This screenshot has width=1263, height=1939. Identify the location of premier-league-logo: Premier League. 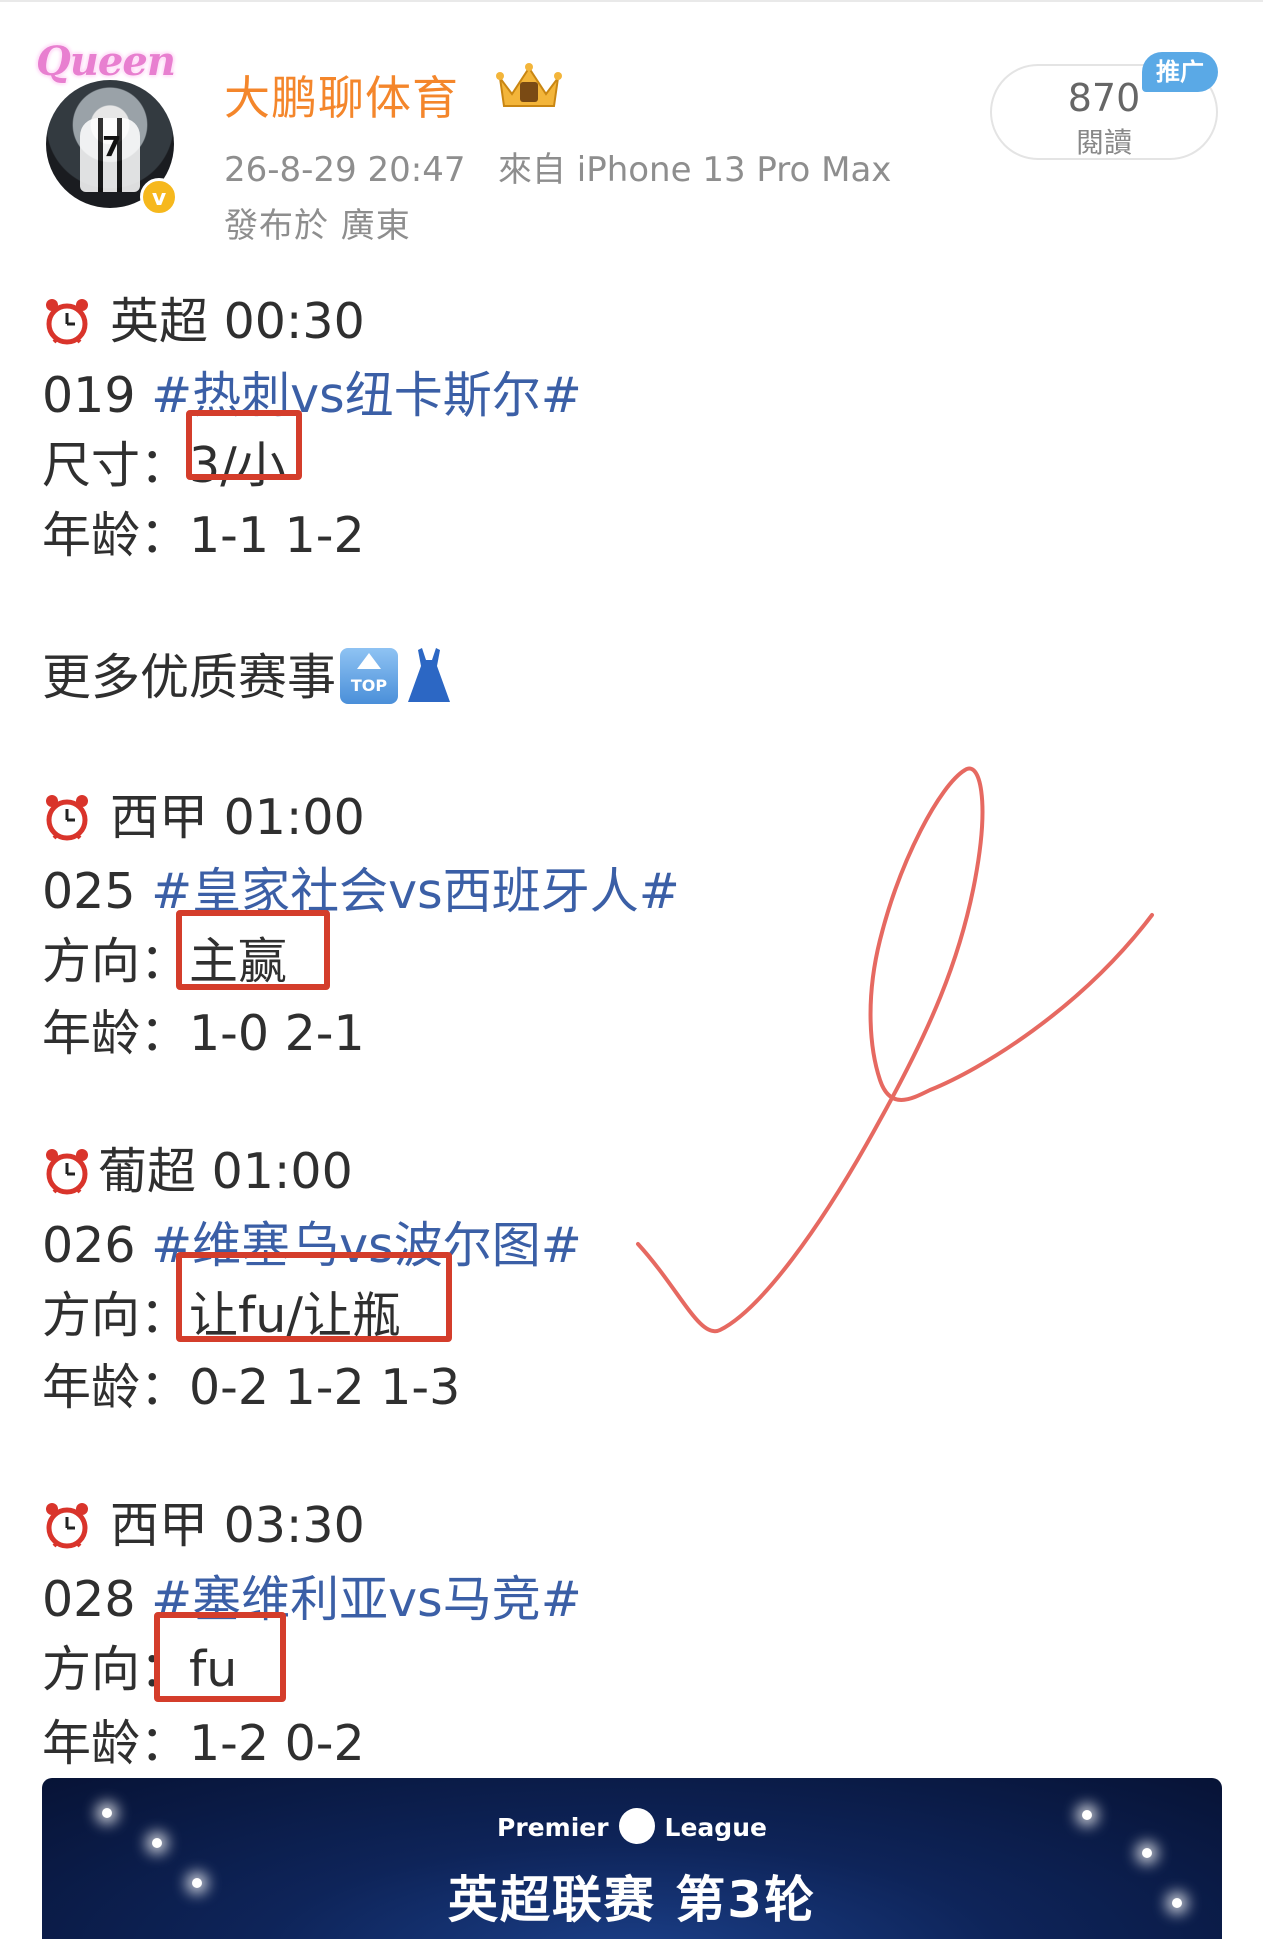
(632, 1826).